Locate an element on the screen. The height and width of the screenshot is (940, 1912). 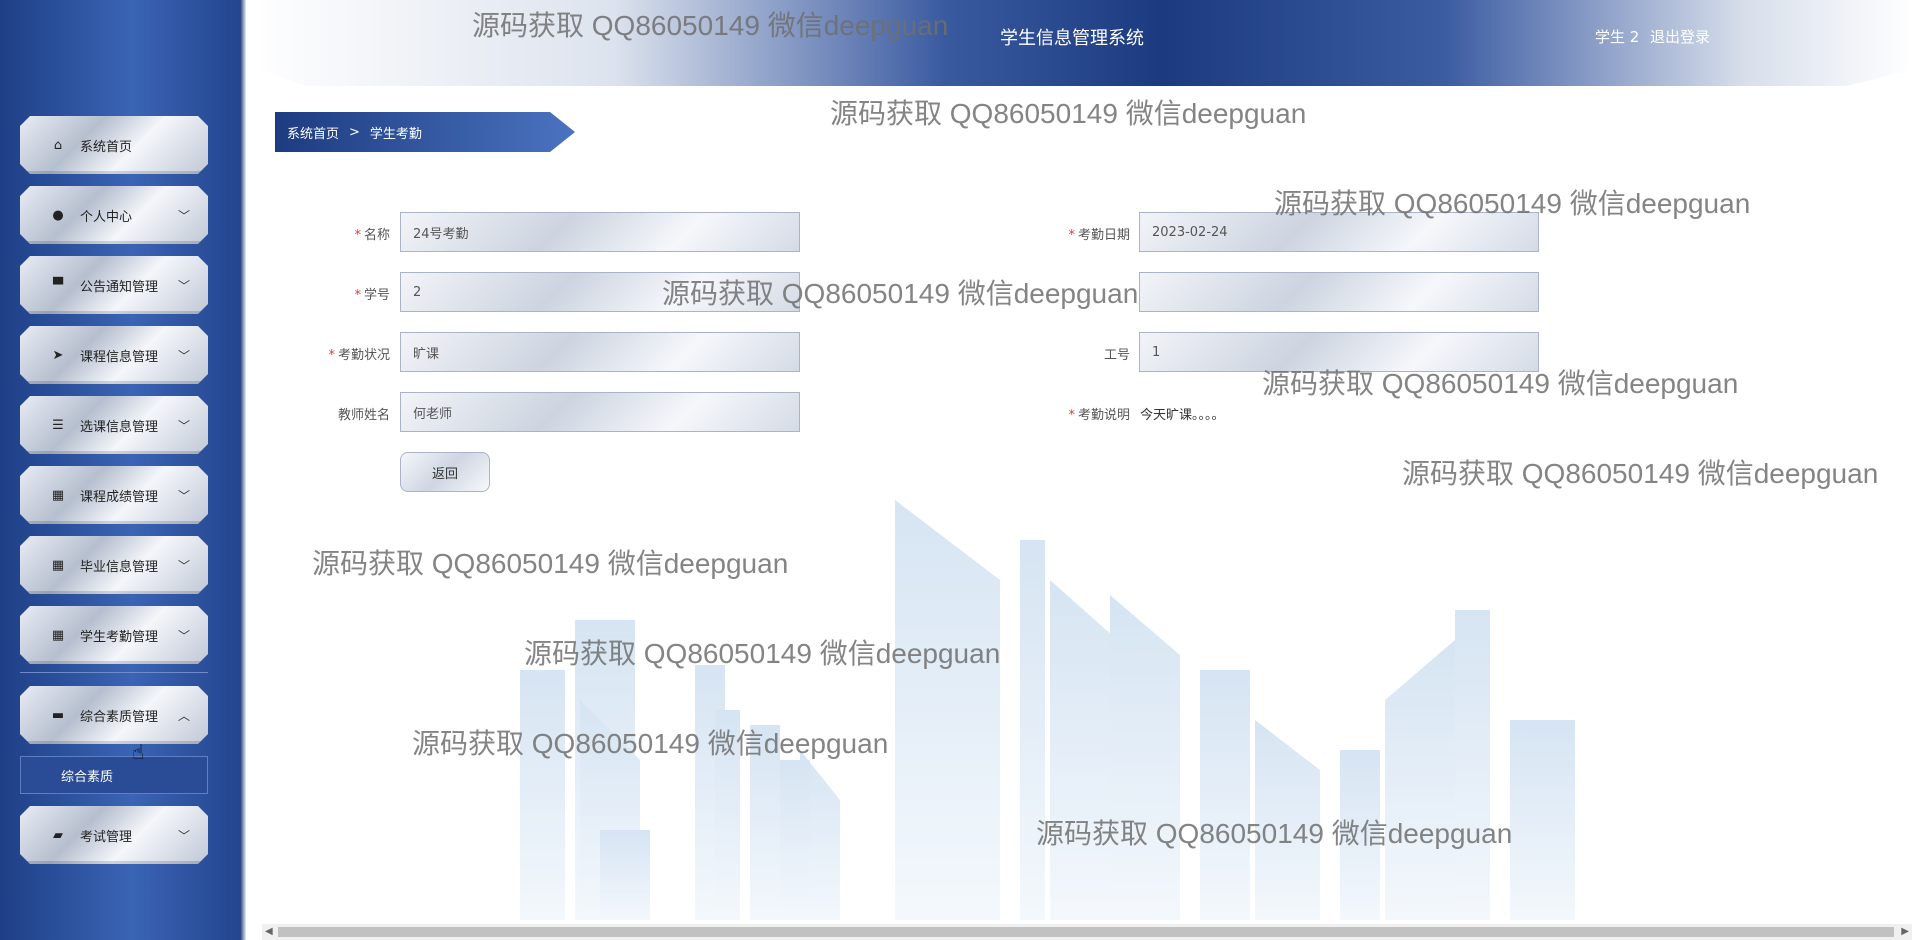
status-field: 旷课 is located at coordinates (600, 352).